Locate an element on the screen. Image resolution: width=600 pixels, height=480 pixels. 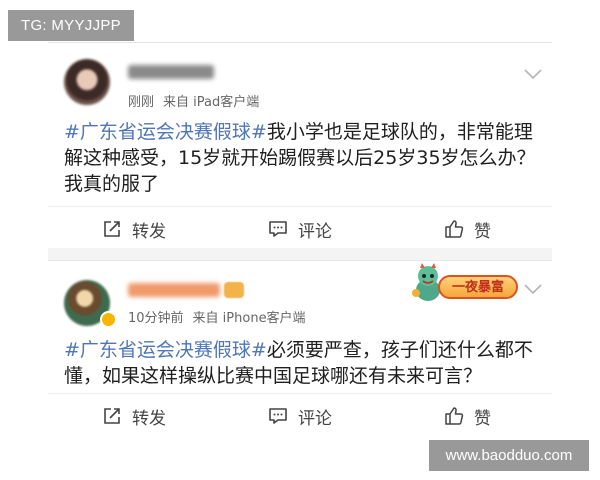
post-time: 10分钟前 is located at coordinates (156, 318).